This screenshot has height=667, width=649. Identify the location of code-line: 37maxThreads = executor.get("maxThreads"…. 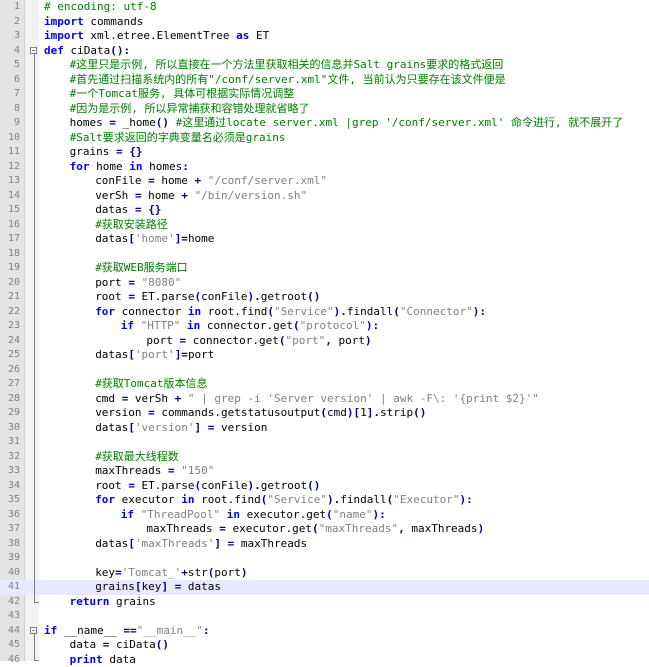
(324, 529).